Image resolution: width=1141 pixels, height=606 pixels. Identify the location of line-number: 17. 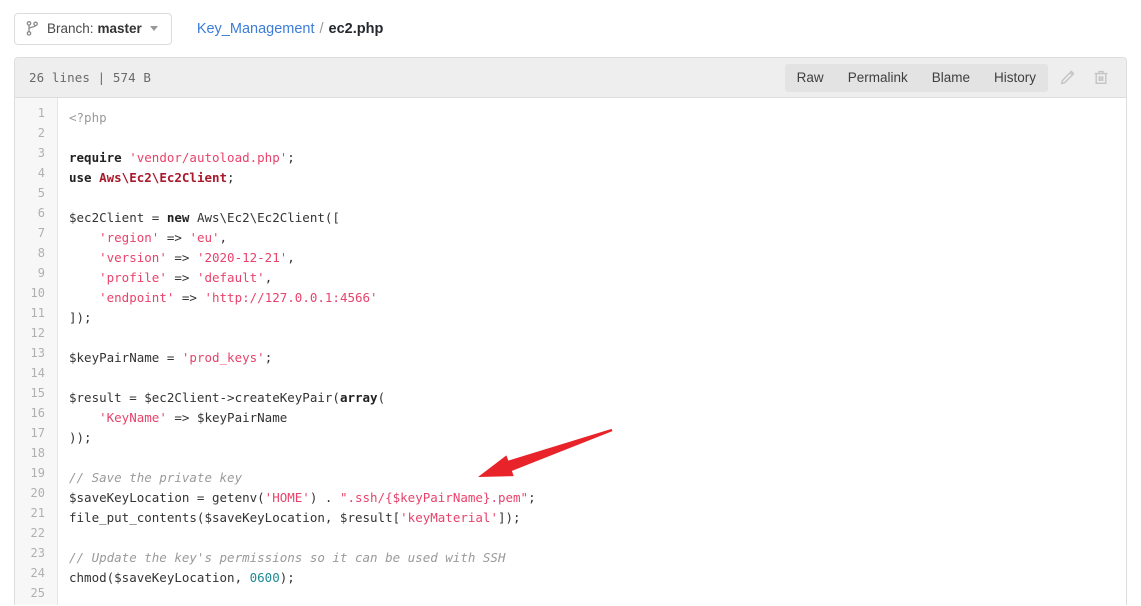
(37, 433).